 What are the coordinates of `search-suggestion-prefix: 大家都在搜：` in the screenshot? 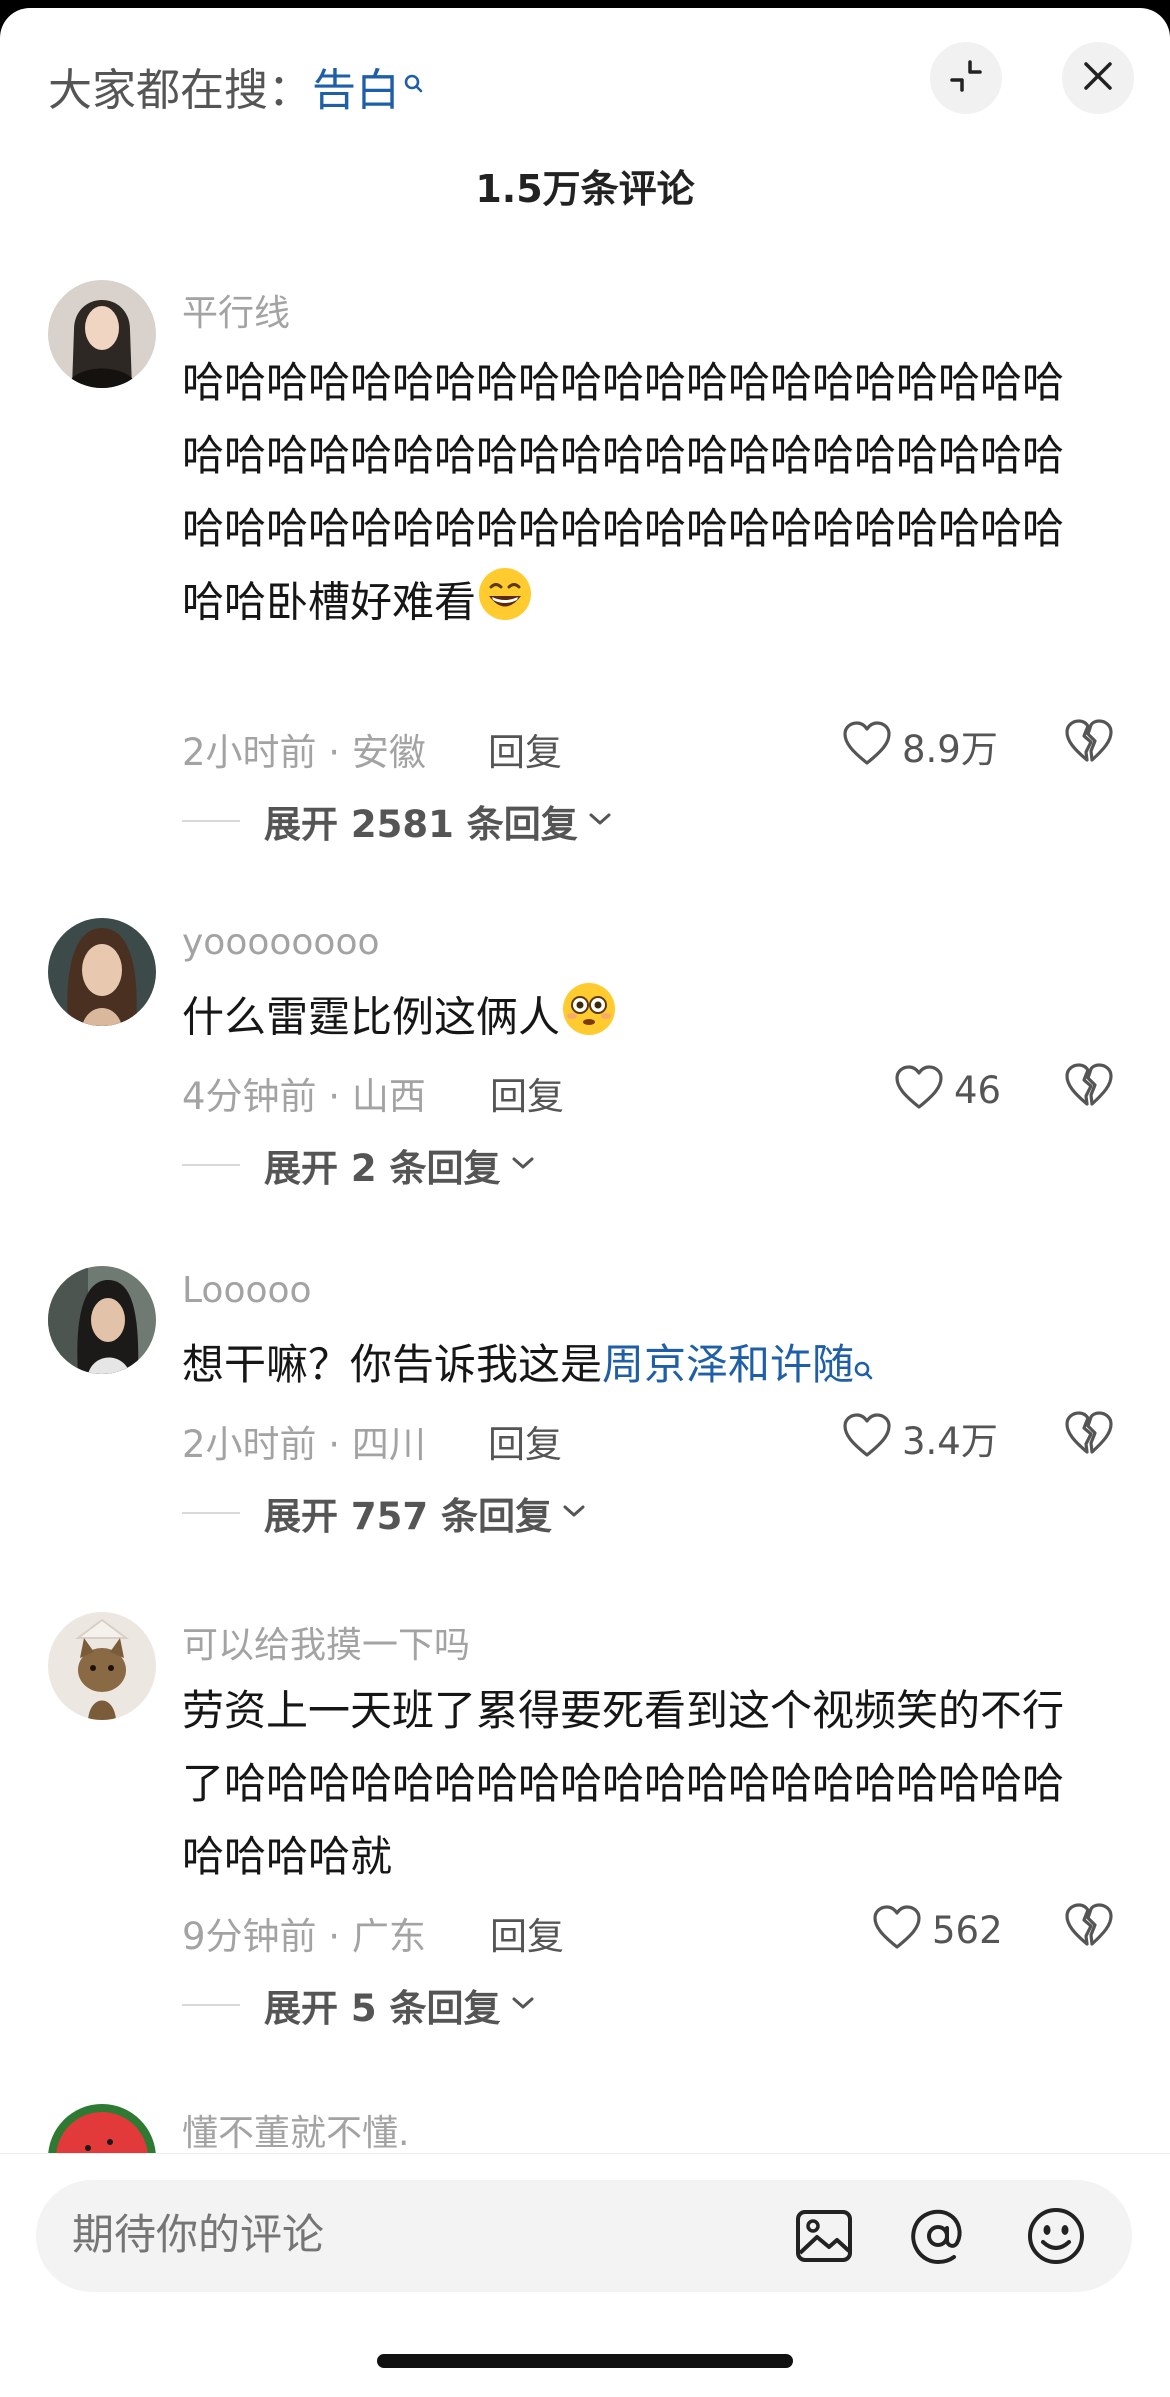 It's located at (180, 90).